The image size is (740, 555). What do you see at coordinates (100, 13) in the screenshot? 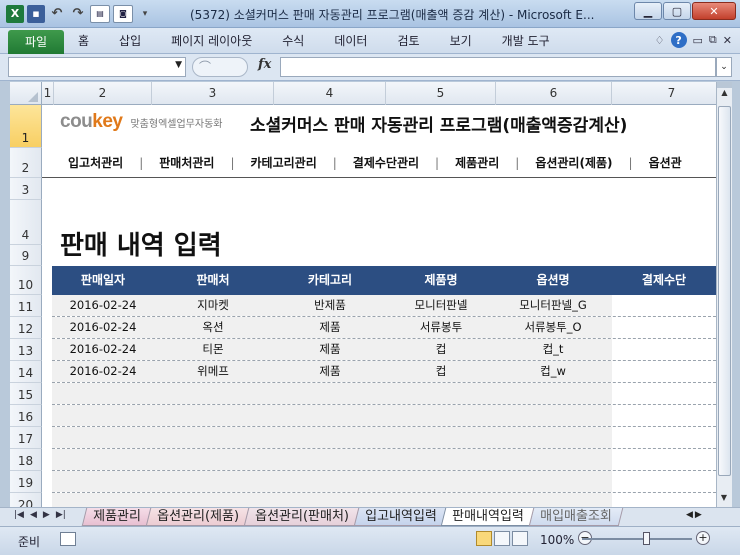
I see `form-icon: ▤` at bounding box center [100, 13].